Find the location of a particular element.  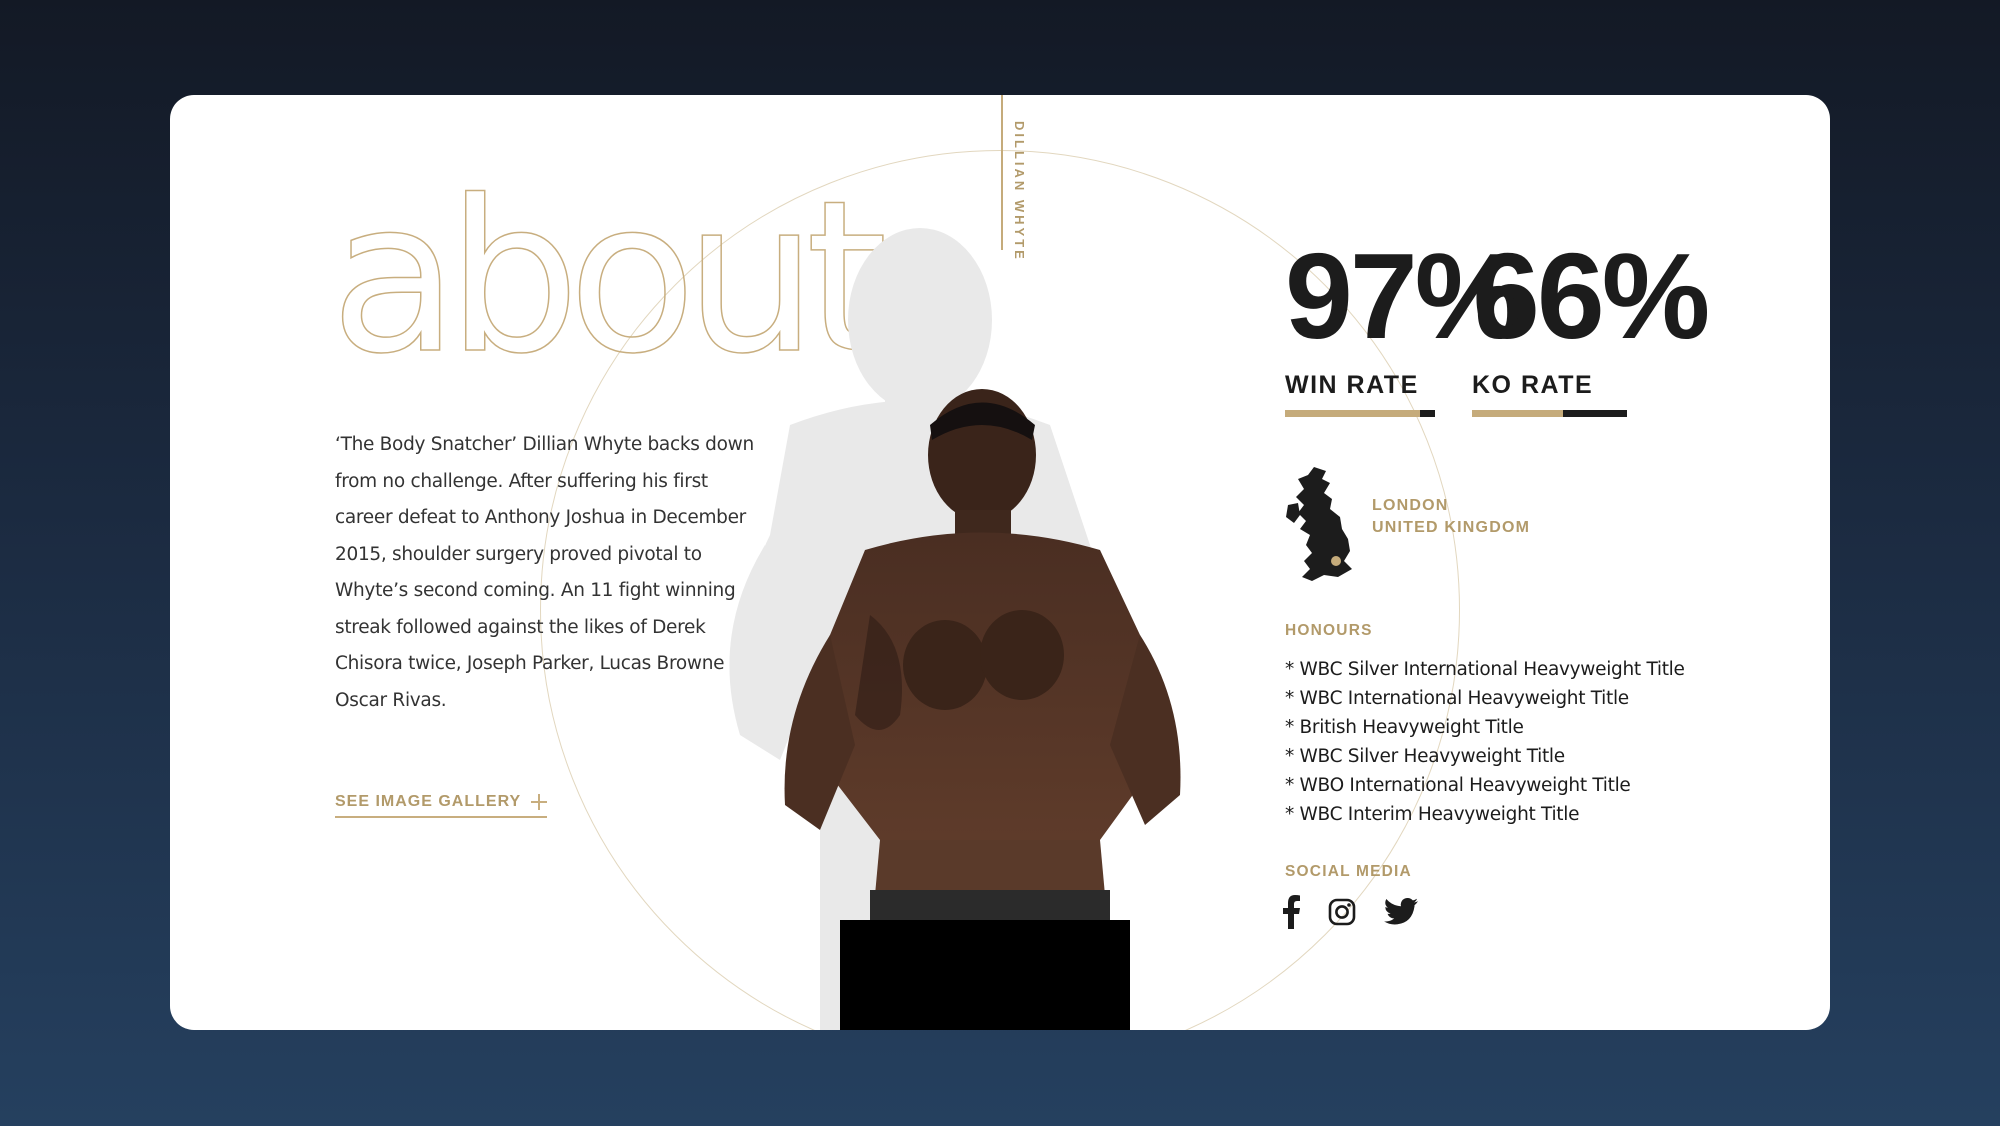

gallery-link-label: SEE IMAGE GALLERY is located at coordinates (428, 801).